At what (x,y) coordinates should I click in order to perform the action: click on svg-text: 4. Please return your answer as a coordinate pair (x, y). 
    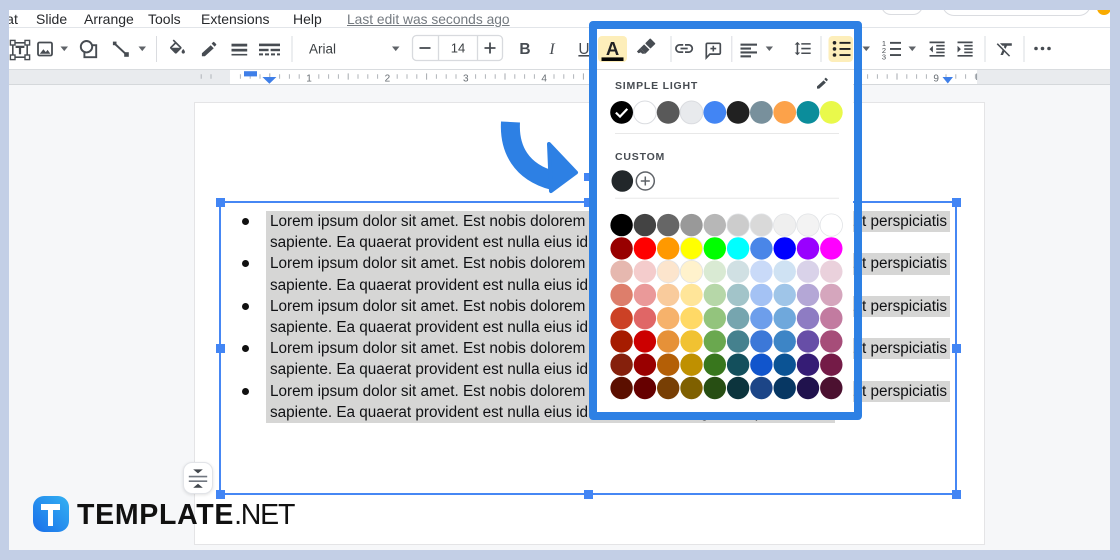
    Looking at the image, I should click on (544, 79).